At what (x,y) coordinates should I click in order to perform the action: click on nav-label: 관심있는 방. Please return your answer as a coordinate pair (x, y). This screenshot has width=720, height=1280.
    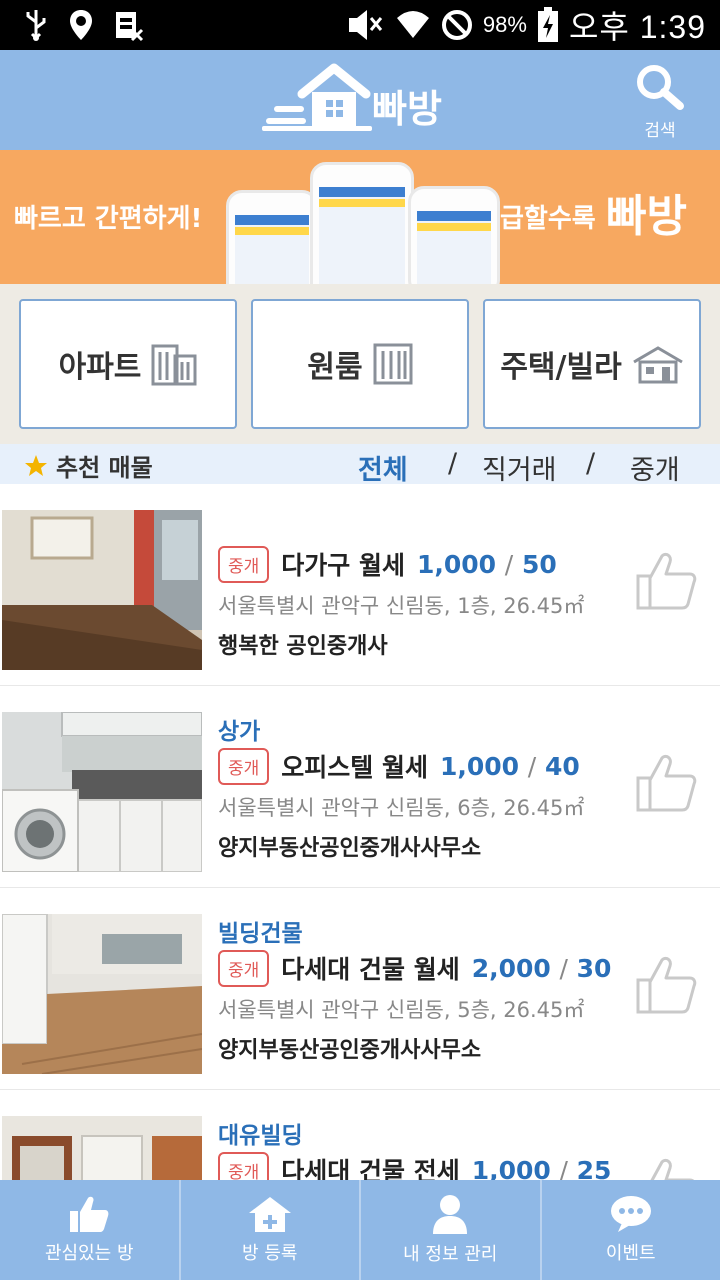
    Looking at the image, I should click on (89, 1253).